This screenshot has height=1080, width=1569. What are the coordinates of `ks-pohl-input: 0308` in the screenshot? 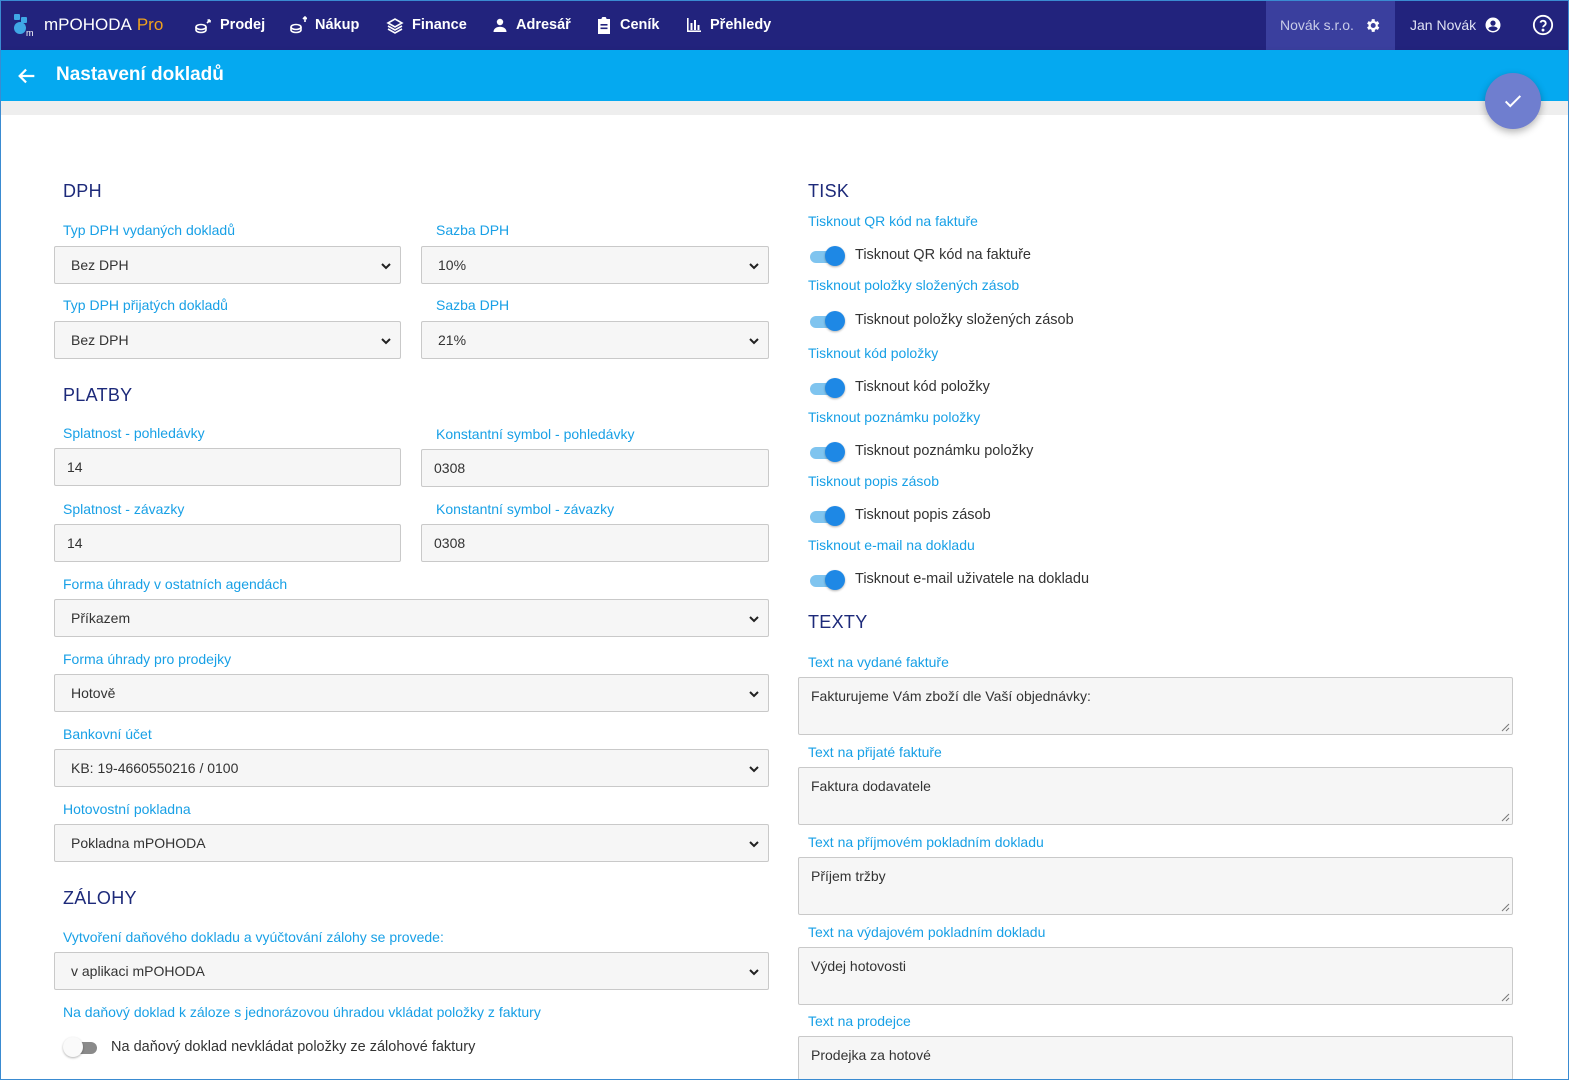 It's located at (595, 468).